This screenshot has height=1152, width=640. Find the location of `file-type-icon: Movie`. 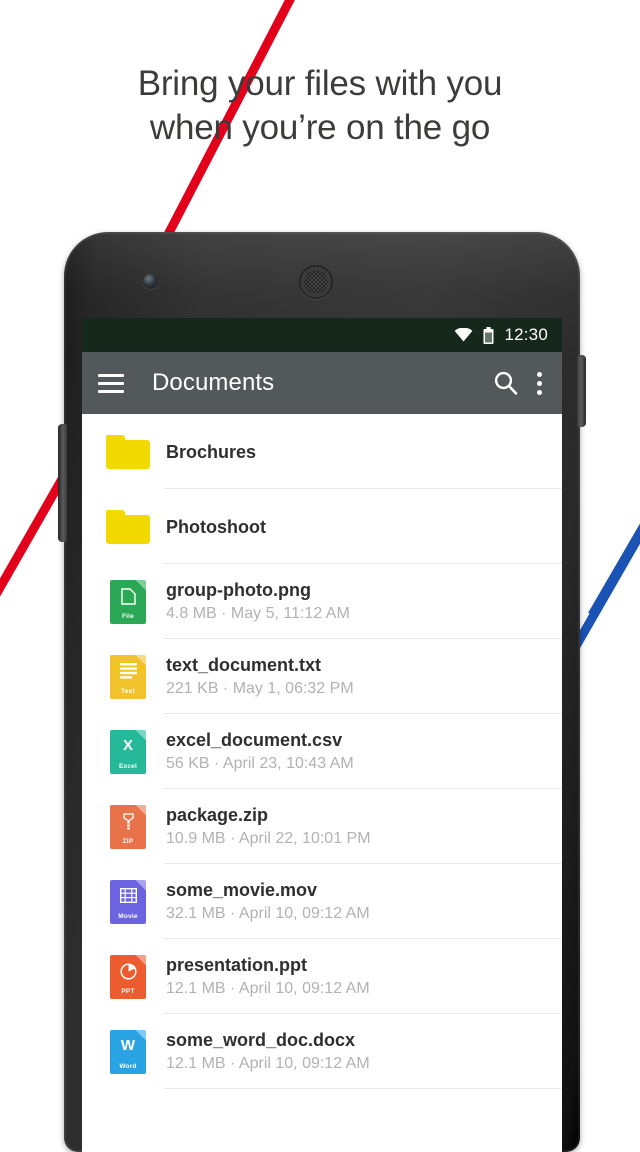

file-type-icon: Movie is located at coordinates (128, 901).